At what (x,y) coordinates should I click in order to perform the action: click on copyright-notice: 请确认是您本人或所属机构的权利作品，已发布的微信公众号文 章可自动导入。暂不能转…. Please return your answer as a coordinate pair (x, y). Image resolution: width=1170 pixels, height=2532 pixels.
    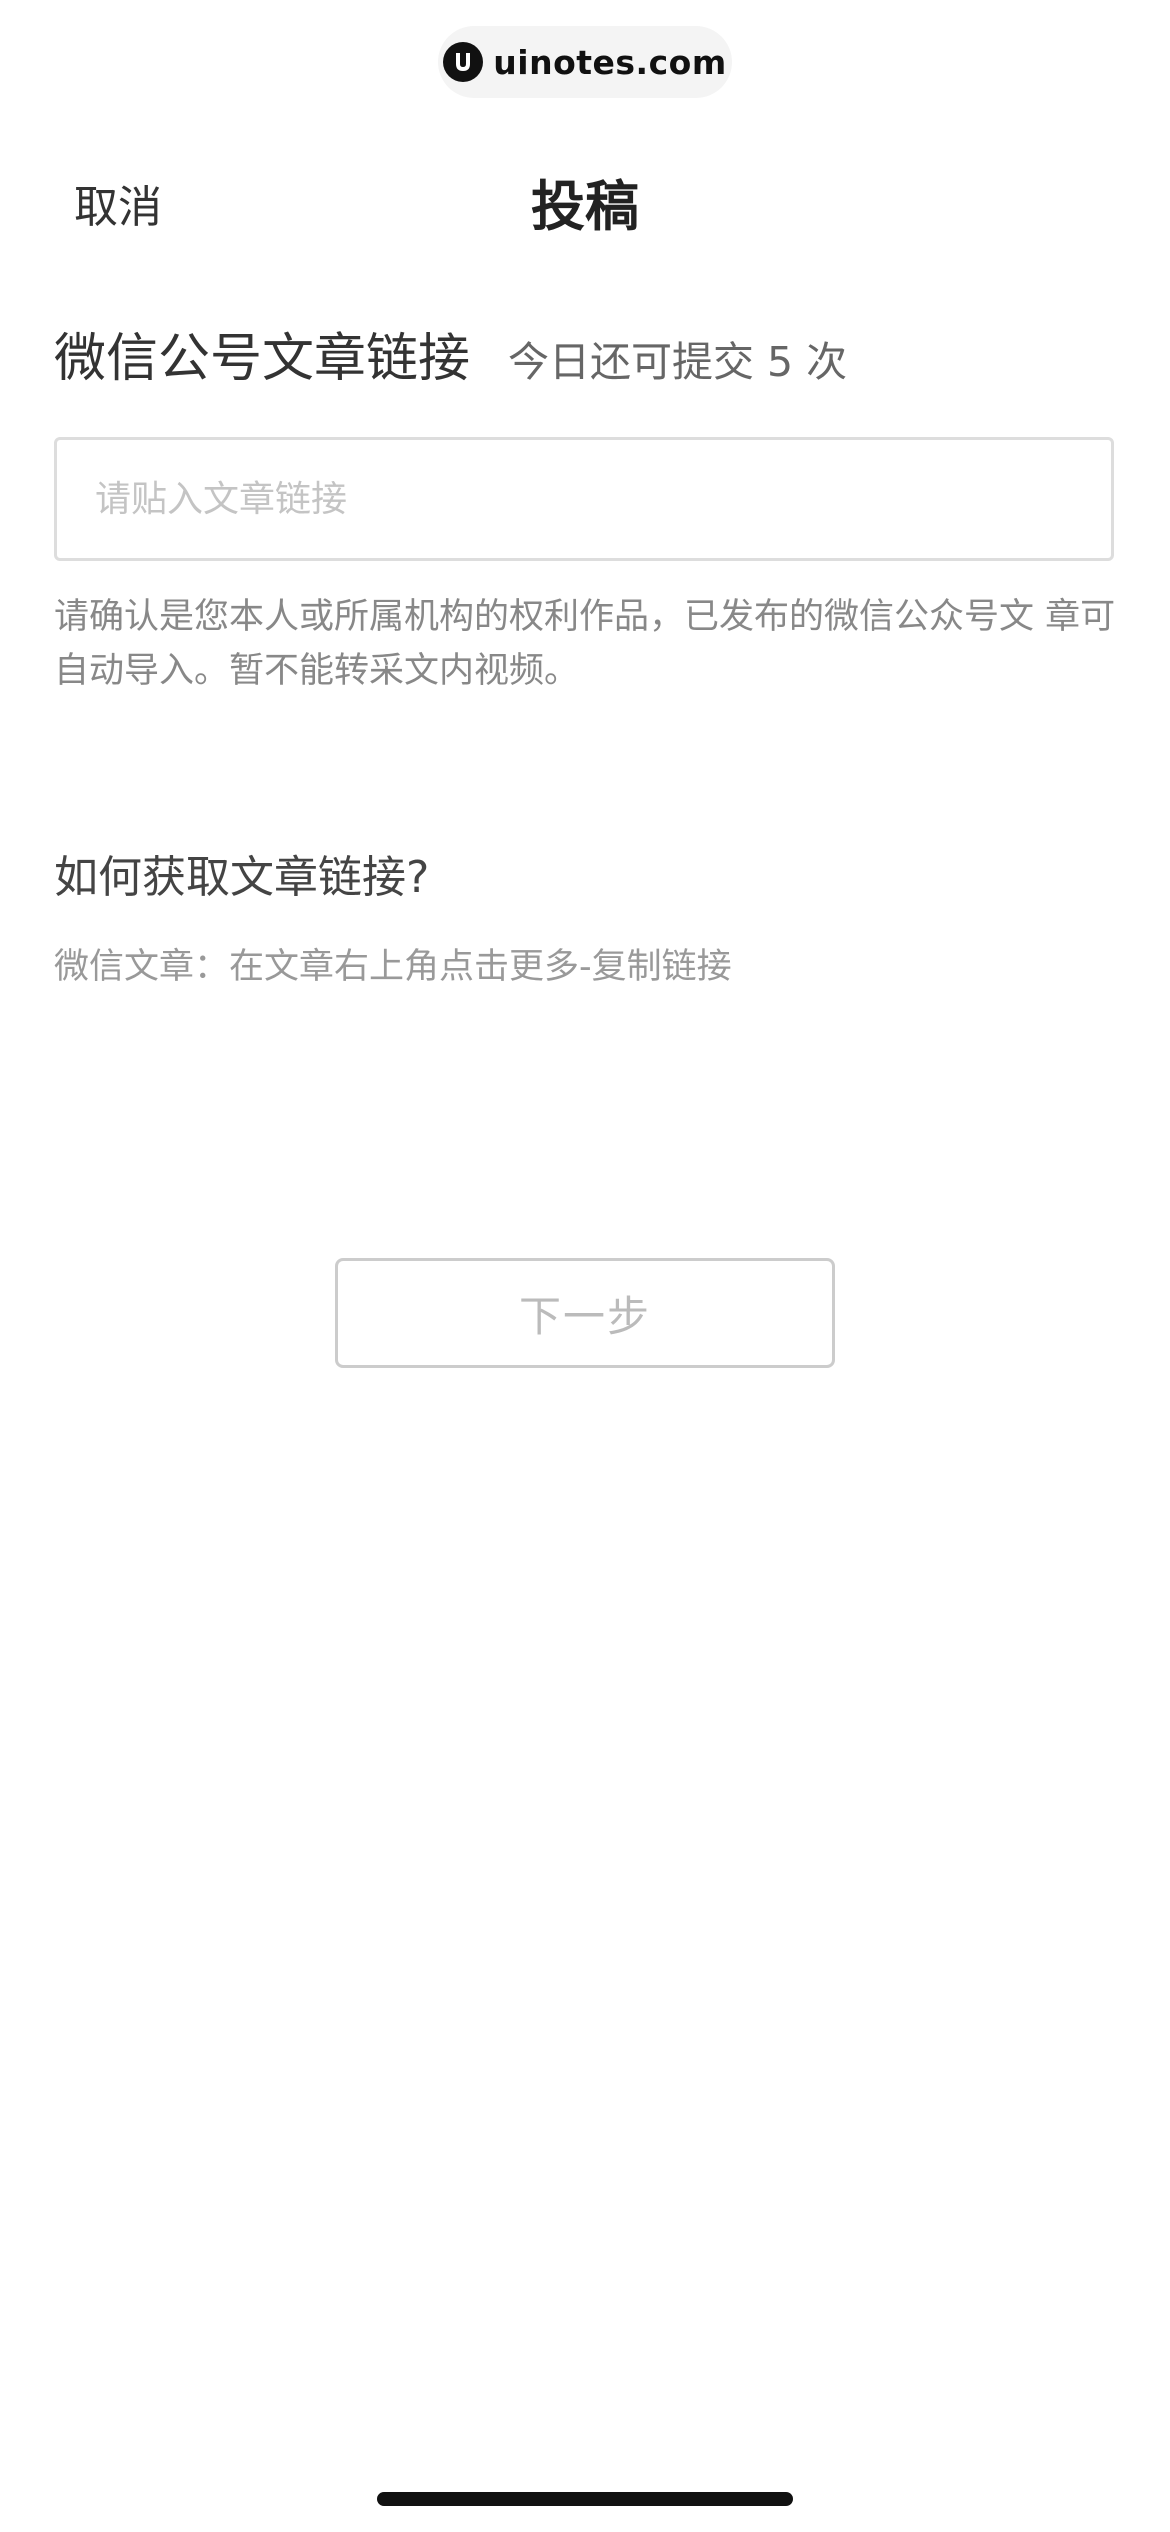
    Looking at the image, I should click on (585, 644).